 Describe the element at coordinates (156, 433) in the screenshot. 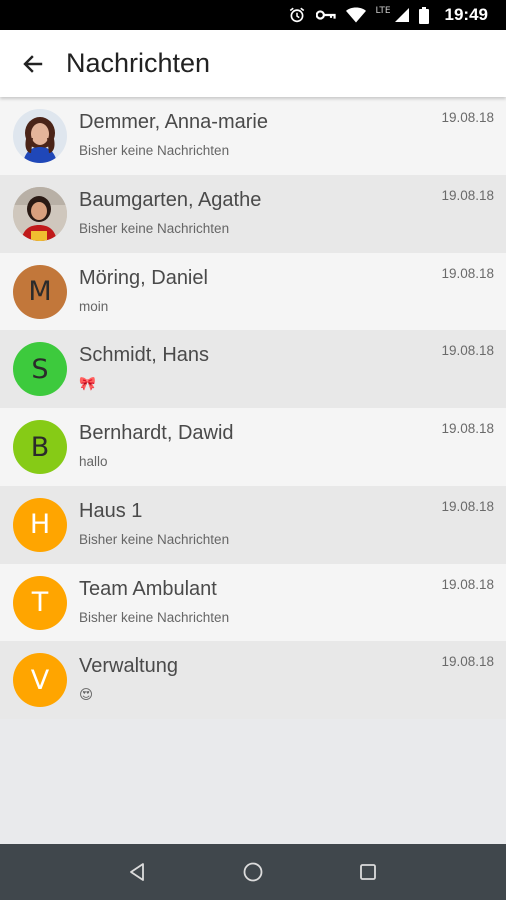

I see `contact-name: Bernhardt, Dawid` at that location.